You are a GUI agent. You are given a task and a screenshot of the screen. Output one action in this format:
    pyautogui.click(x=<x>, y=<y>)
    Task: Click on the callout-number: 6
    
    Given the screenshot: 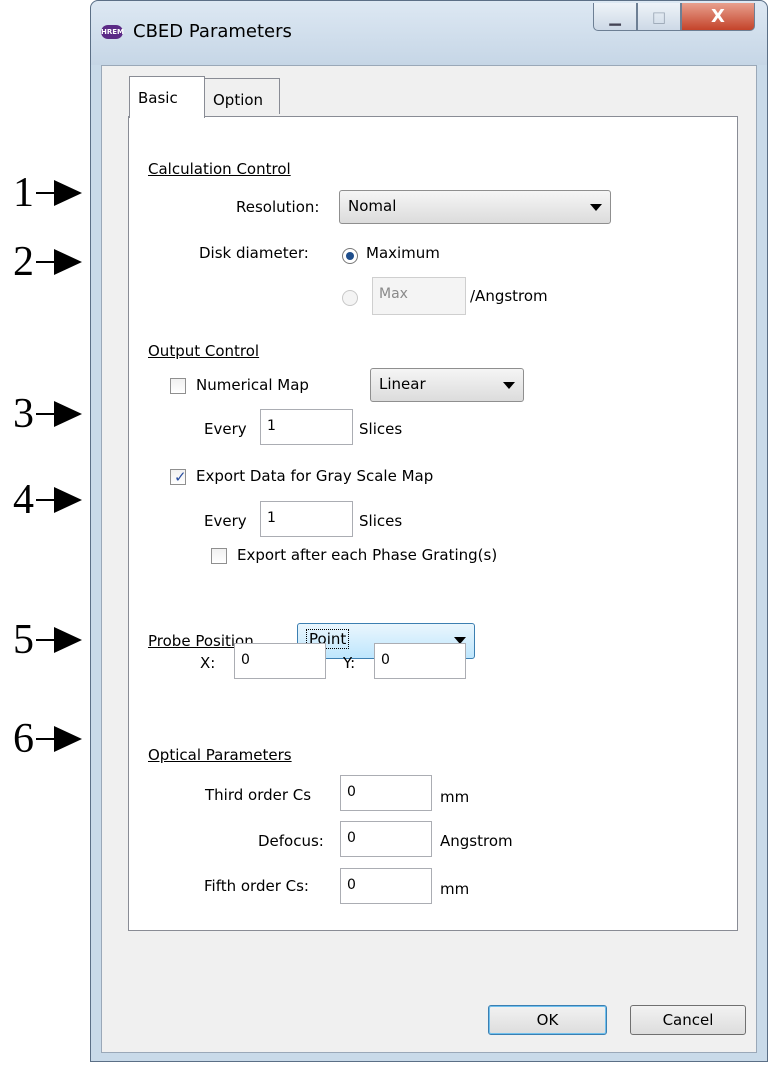 What is the action you would take?
    pyautogui.click(x=23, y=739)
    